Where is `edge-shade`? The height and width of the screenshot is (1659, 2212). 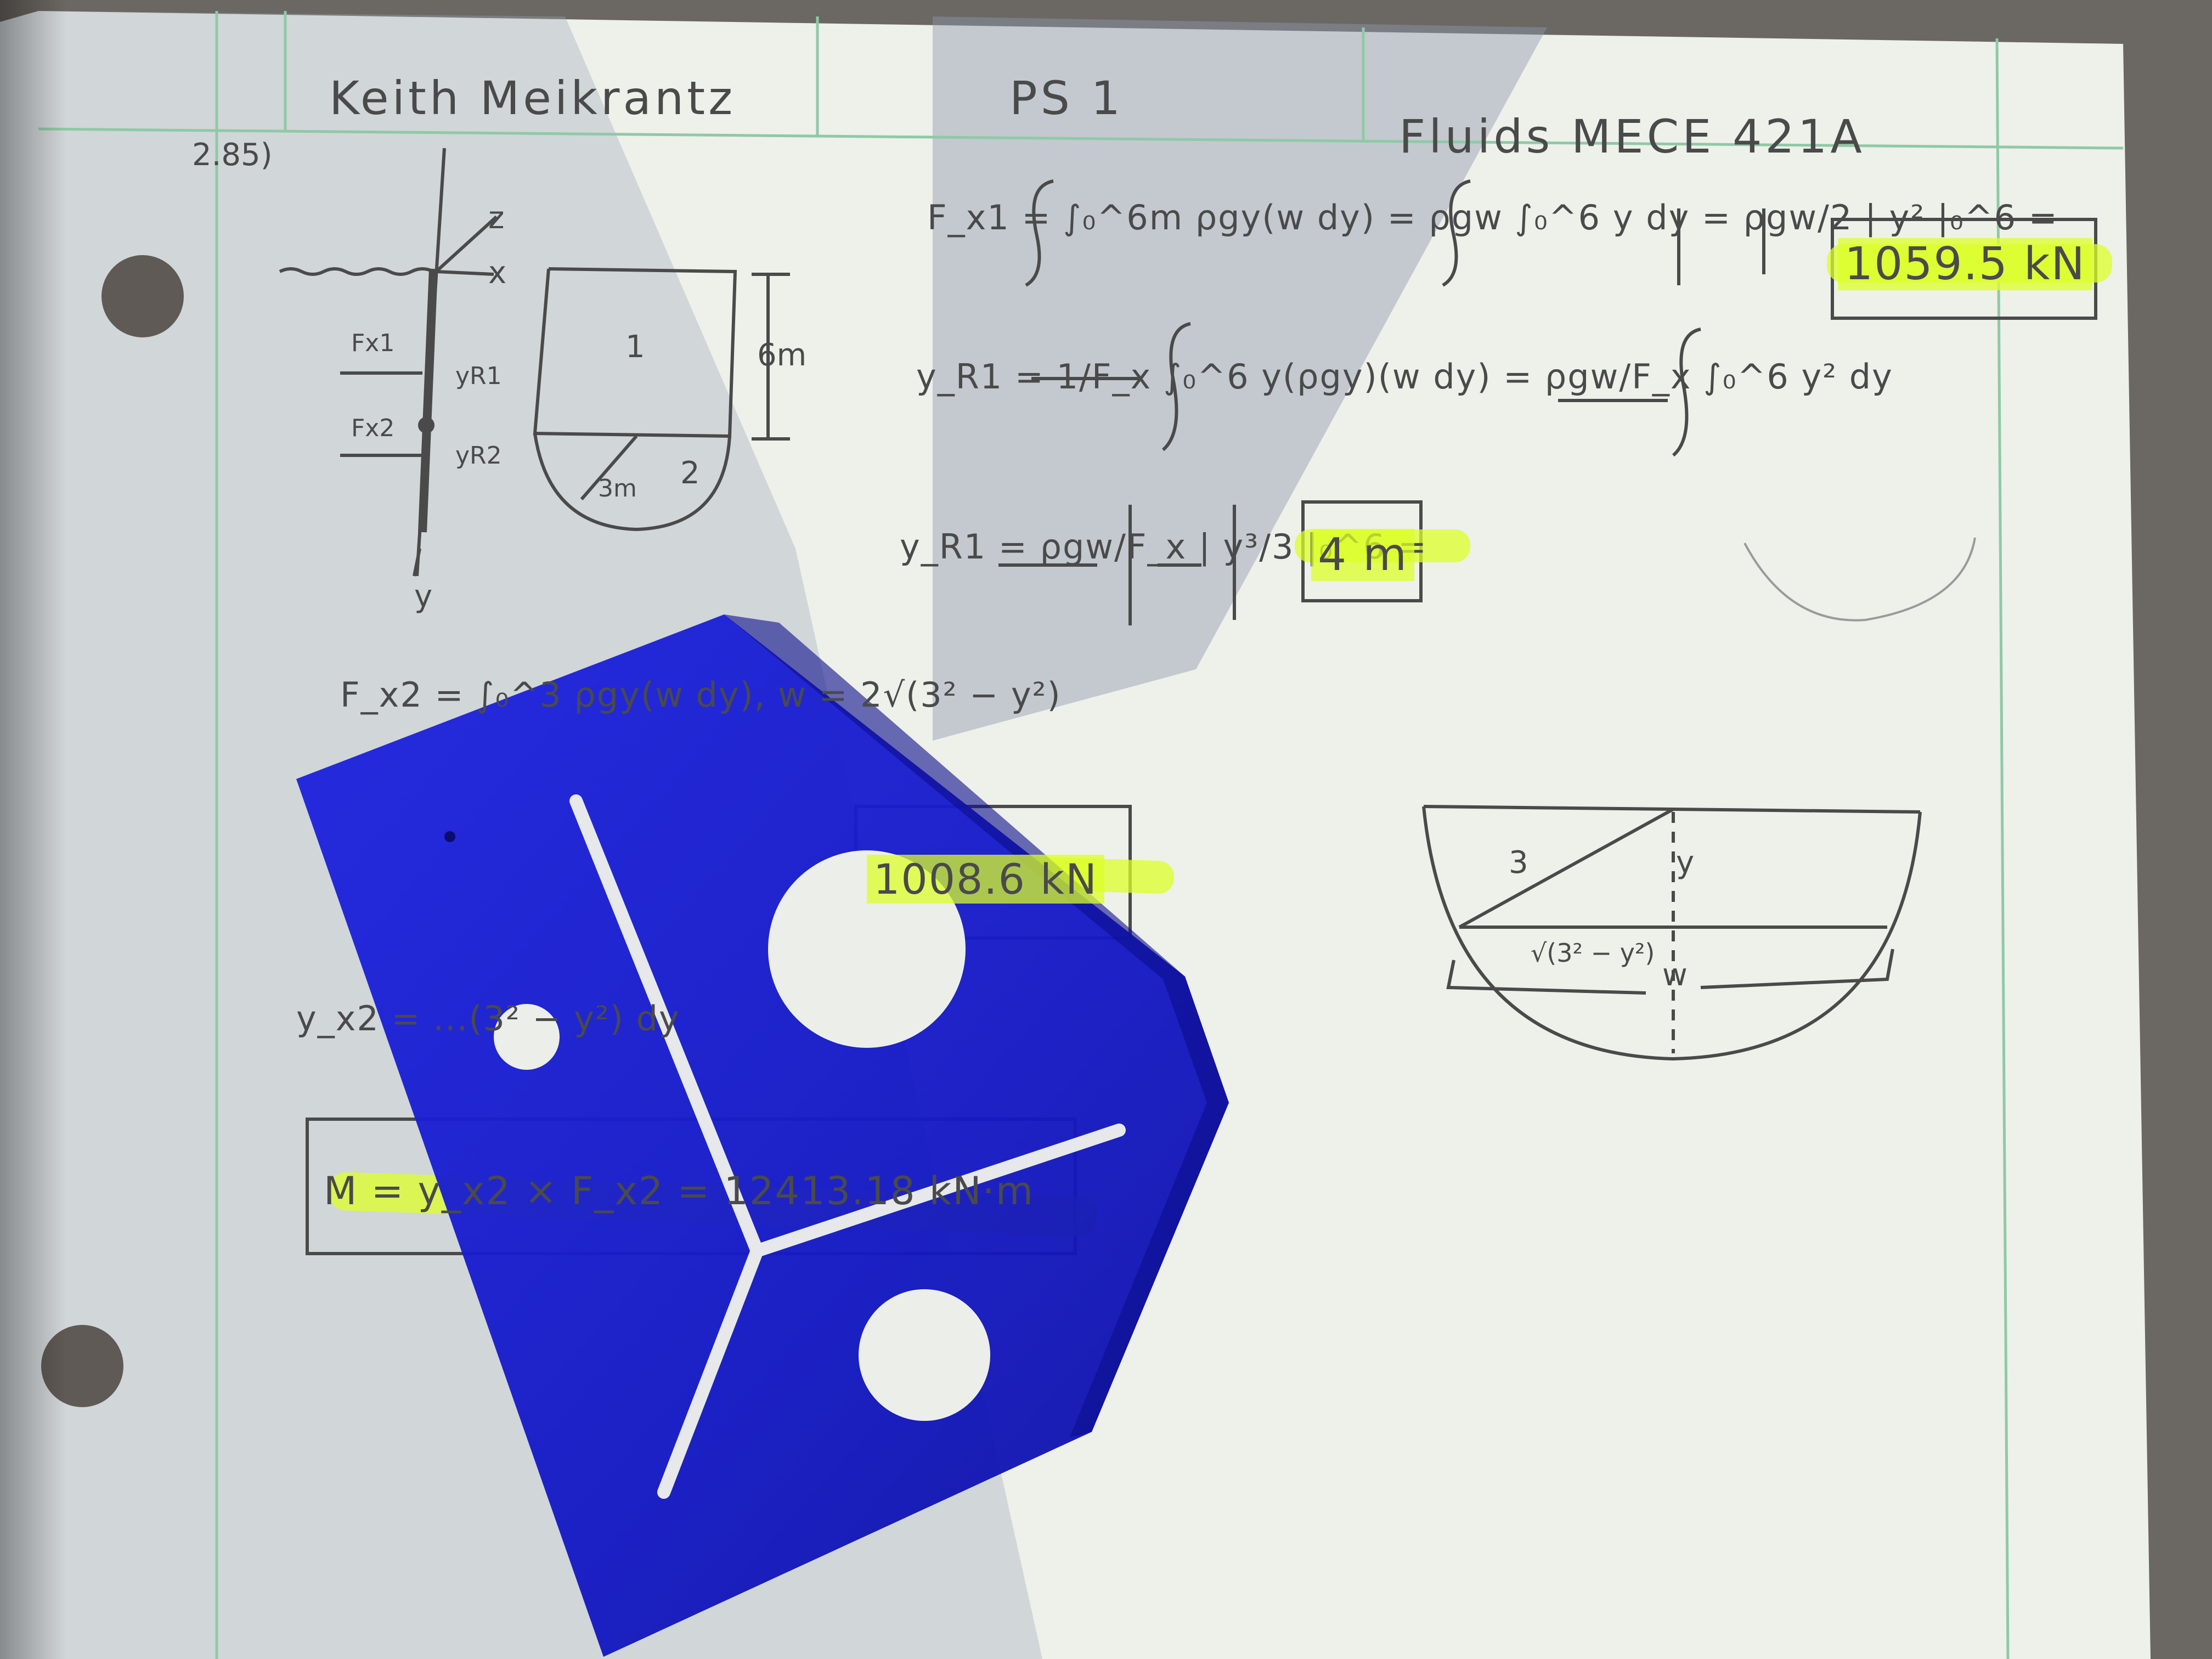
edge-shade is located at coordinates (33, 830).